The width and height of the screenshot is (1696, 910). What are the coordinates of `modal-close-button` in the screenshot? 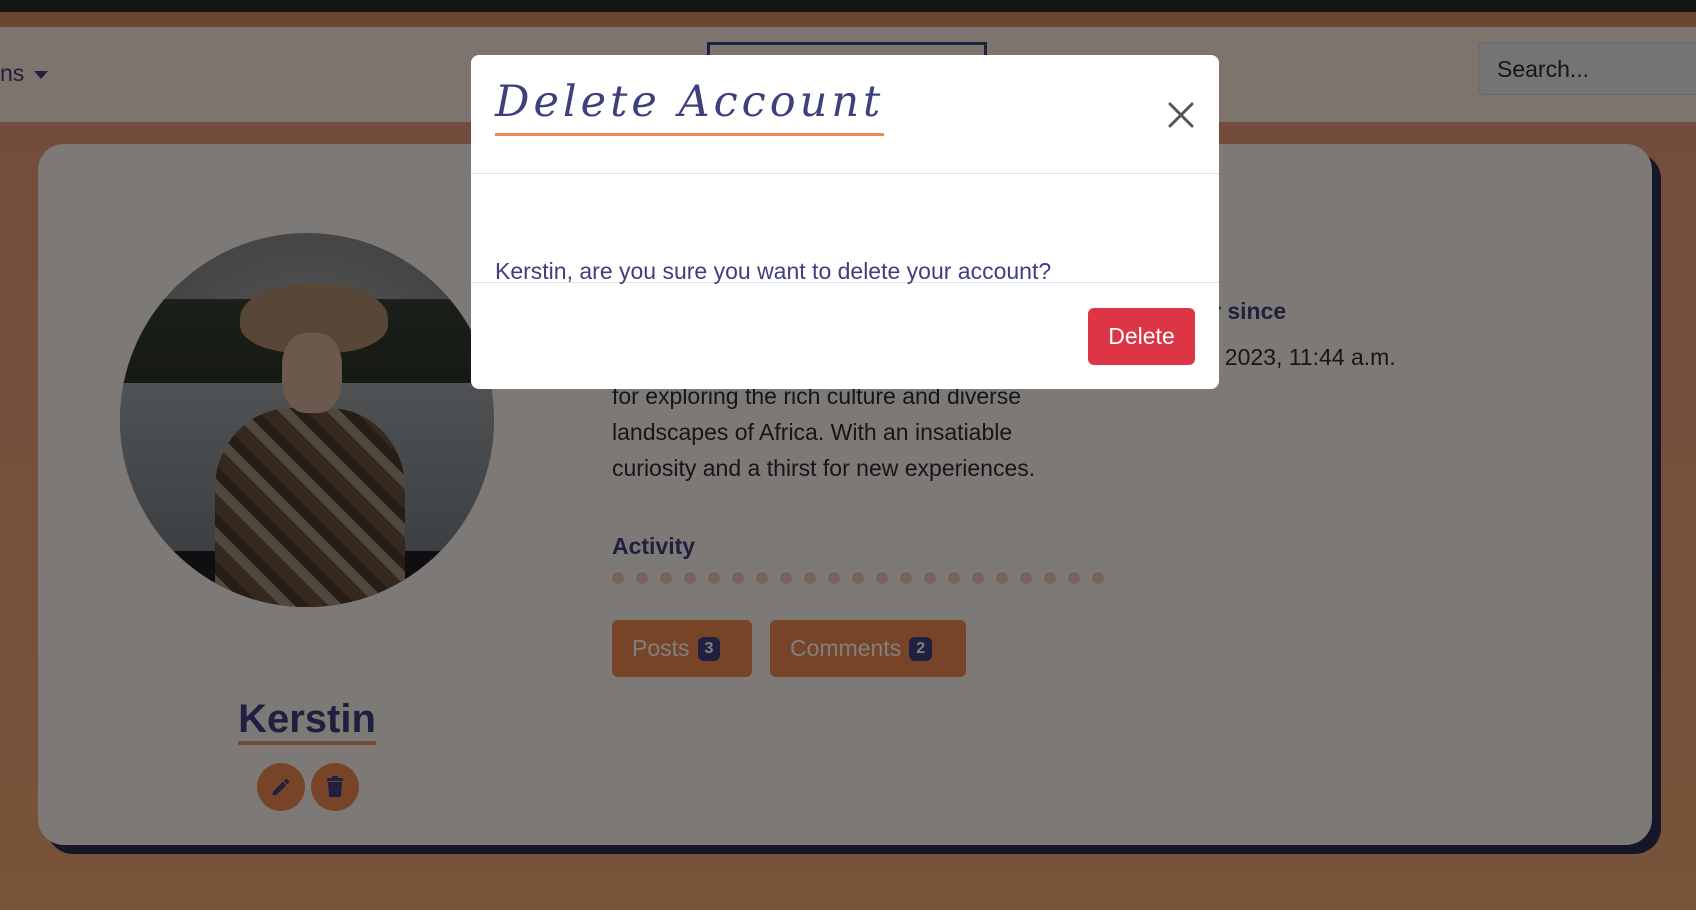 It's located at (1181, 115).